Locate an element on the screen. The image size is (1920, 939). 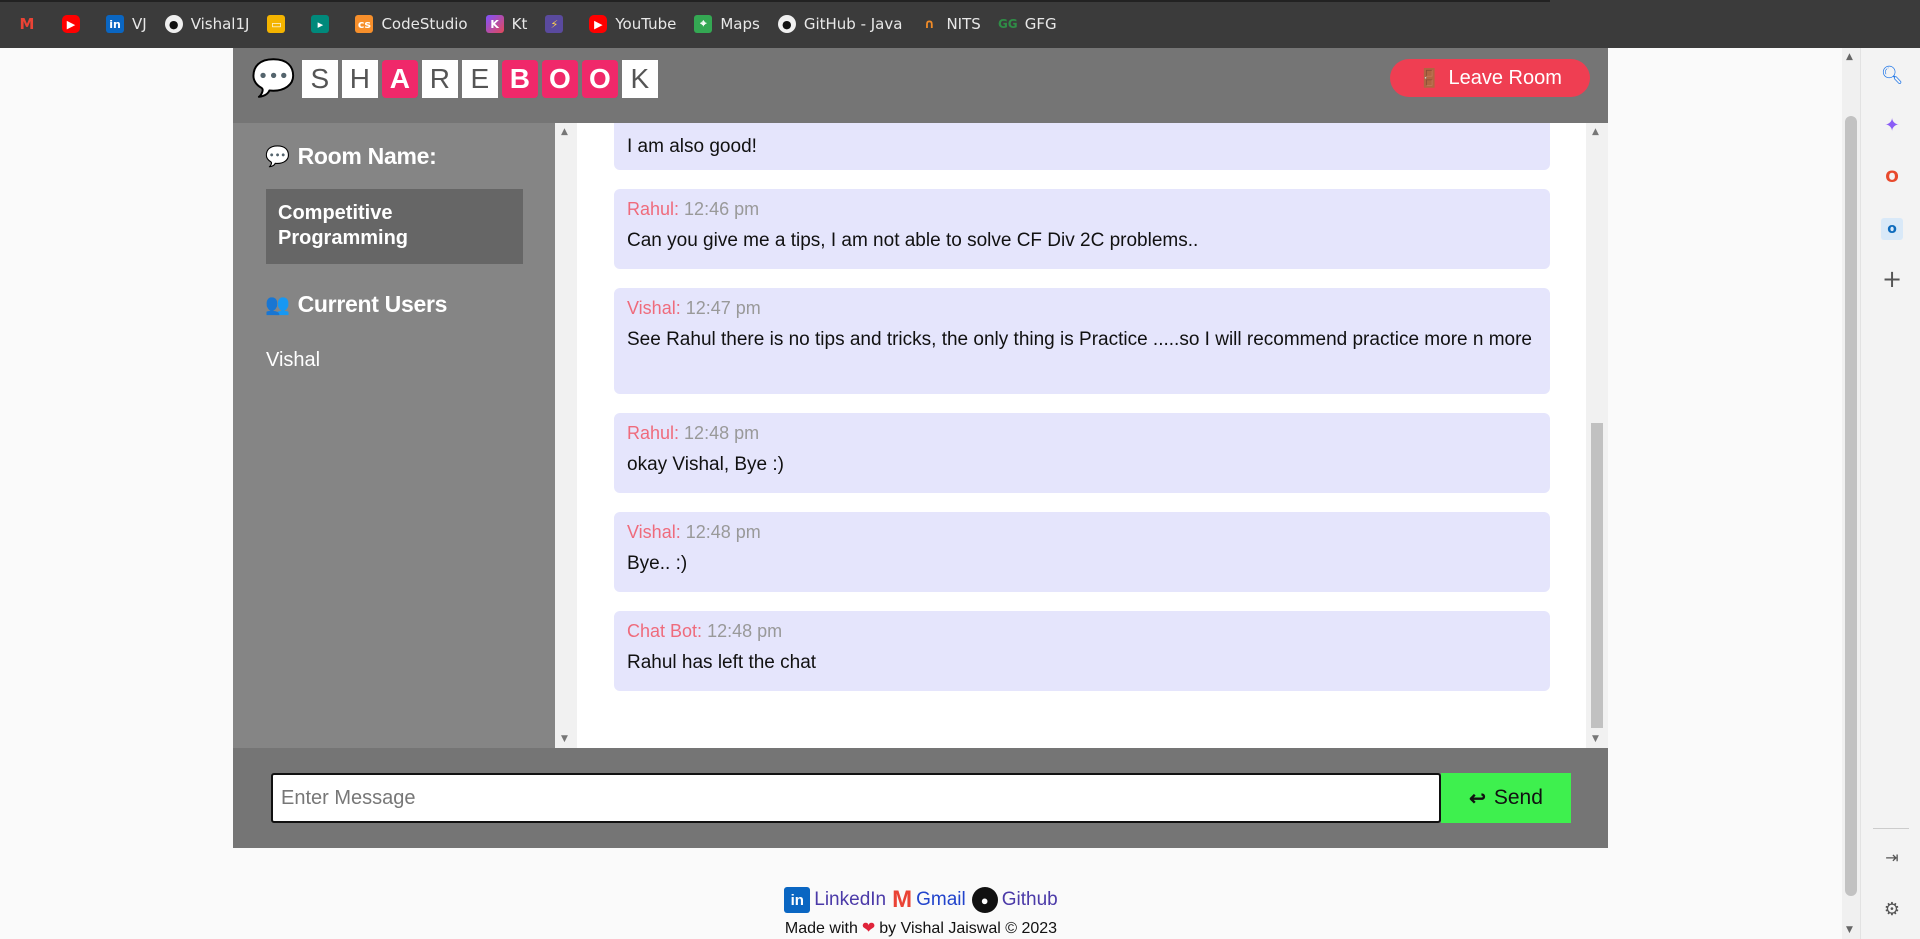
bookmark-nits: ∩ NITS is located at coordinates (950, 24).